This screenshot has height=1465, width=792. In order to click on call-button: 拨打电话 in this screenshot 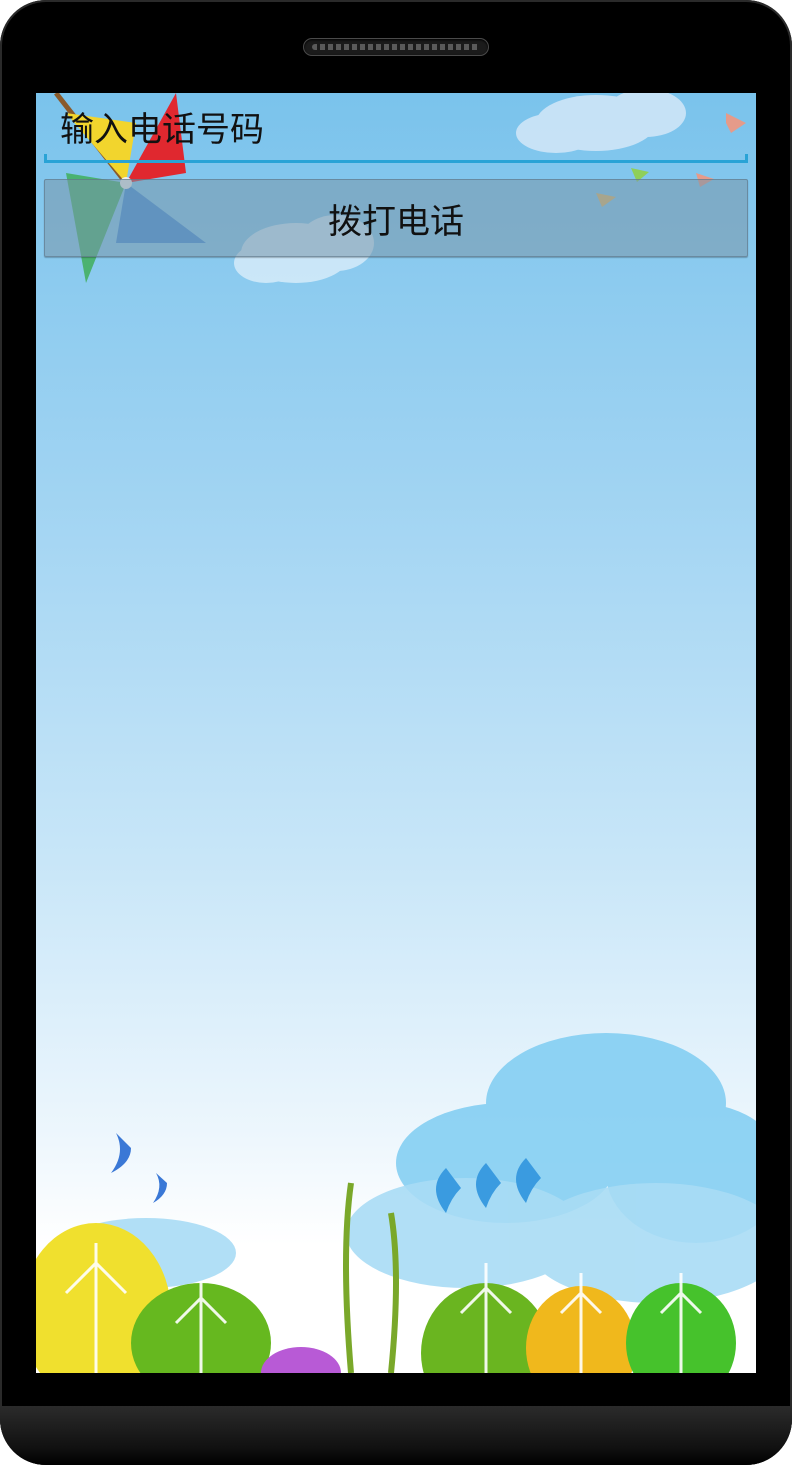, I will do `click(396, 218)`.